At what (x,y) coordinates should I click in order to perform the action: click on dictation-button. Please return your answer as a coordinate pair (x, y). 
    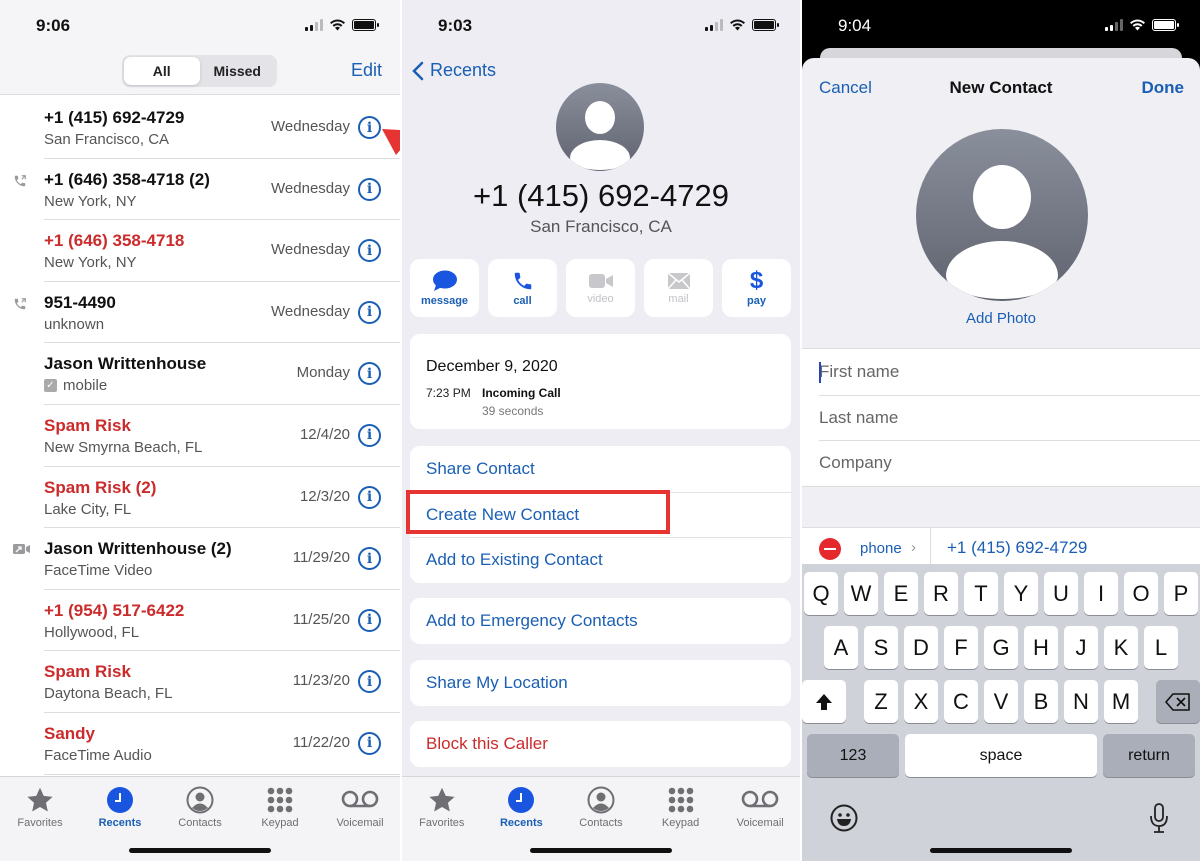
    Looking at the image, I should click on (1159, 820).